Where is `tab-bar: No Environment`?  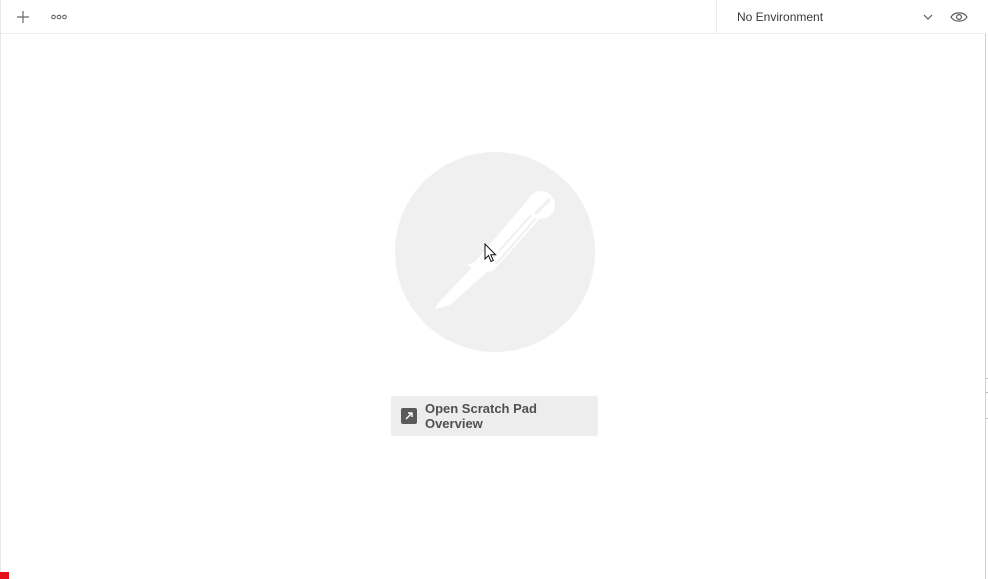
tab-bar: No Environment is located at coordinates (493, 17).